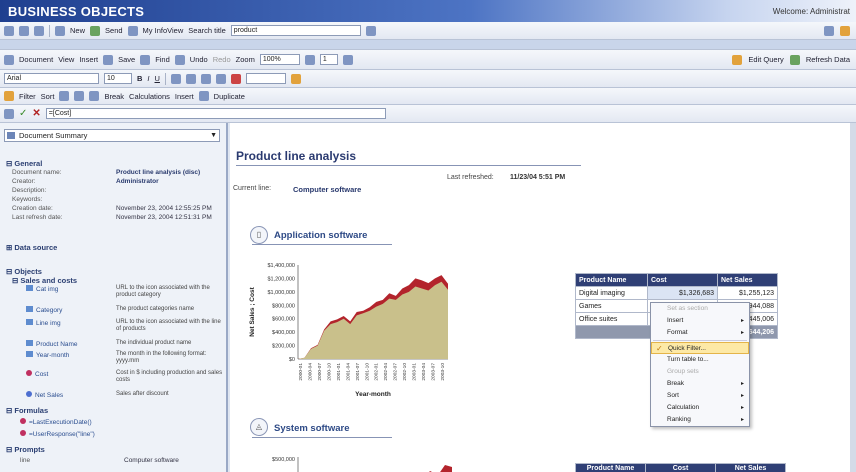 The image size is (856, 472). Describe the element at coordinates (436, 468) in the screenshot. I see `series-area-cost` at that location.